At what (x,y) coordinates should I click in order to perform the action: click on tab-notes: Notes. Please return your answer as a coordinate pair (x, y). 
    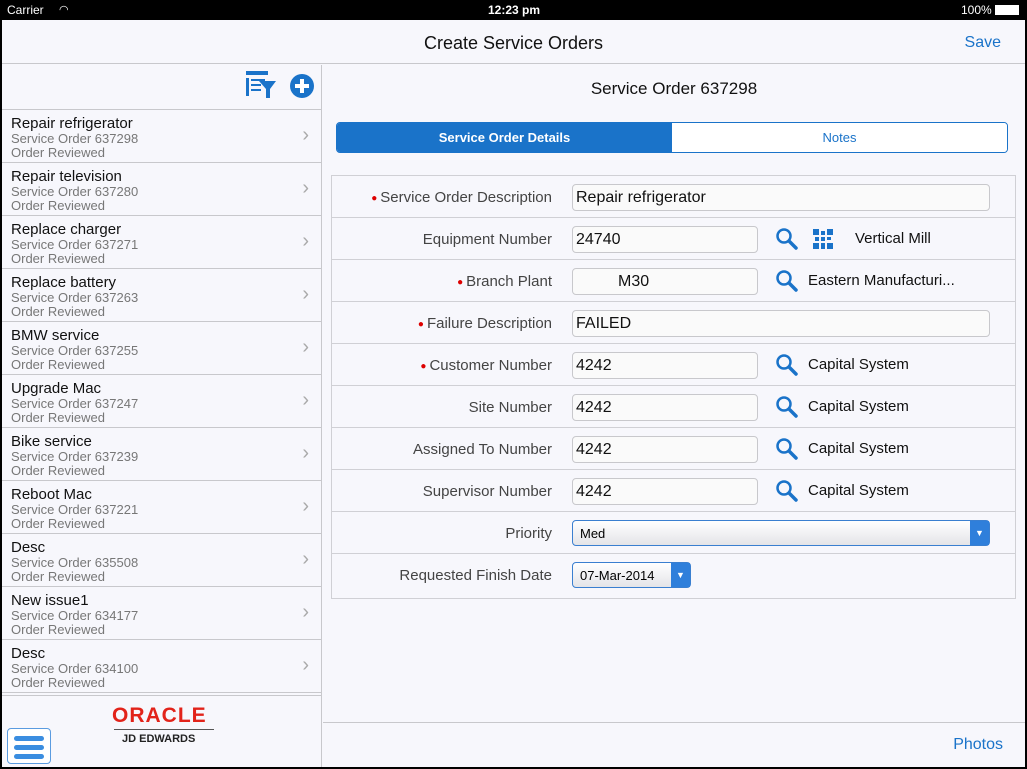
    Looking at the image, I should click on (839, 137).